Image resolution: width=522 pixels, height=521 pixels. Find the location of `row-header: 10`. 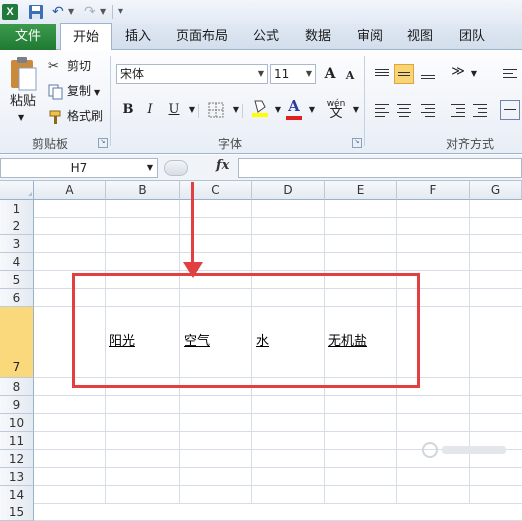

row-header: 10 is located at coordinates (17, 423).